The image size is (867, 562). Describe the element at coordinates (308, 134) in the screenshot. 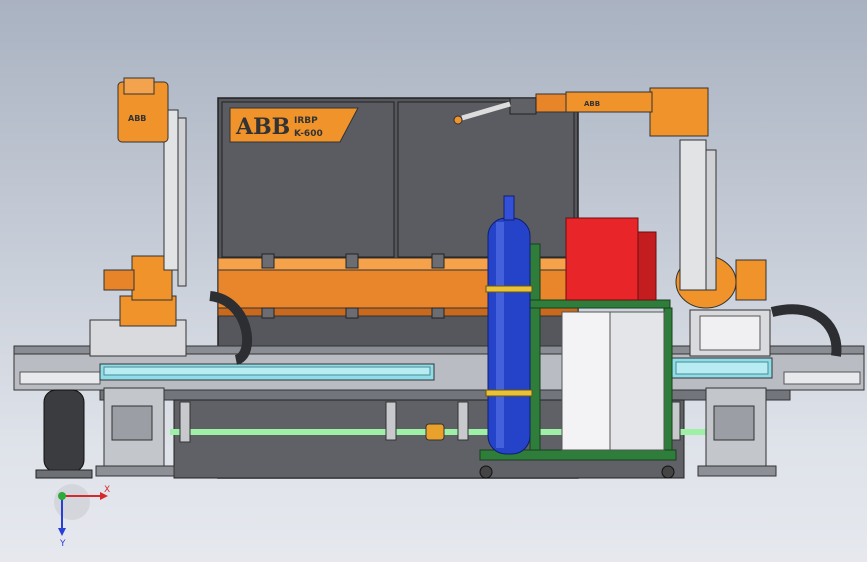

I see `nameplate-line2: K-600` at that location.